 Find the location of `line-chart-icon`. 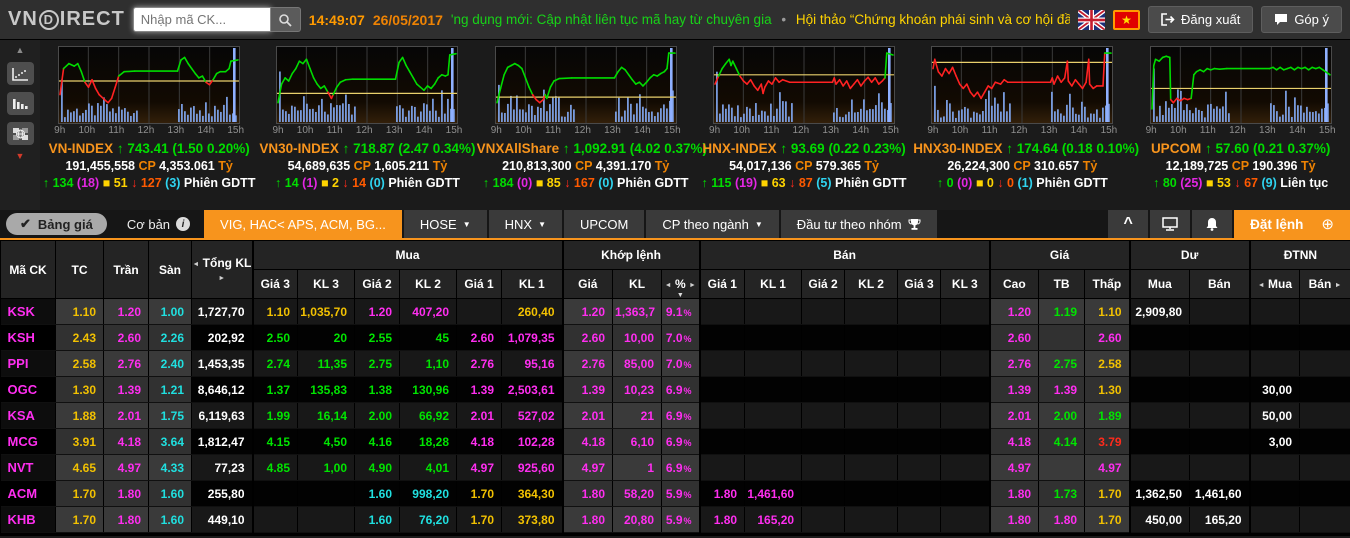

line-chart-icon is located at coordinates (20, 73).